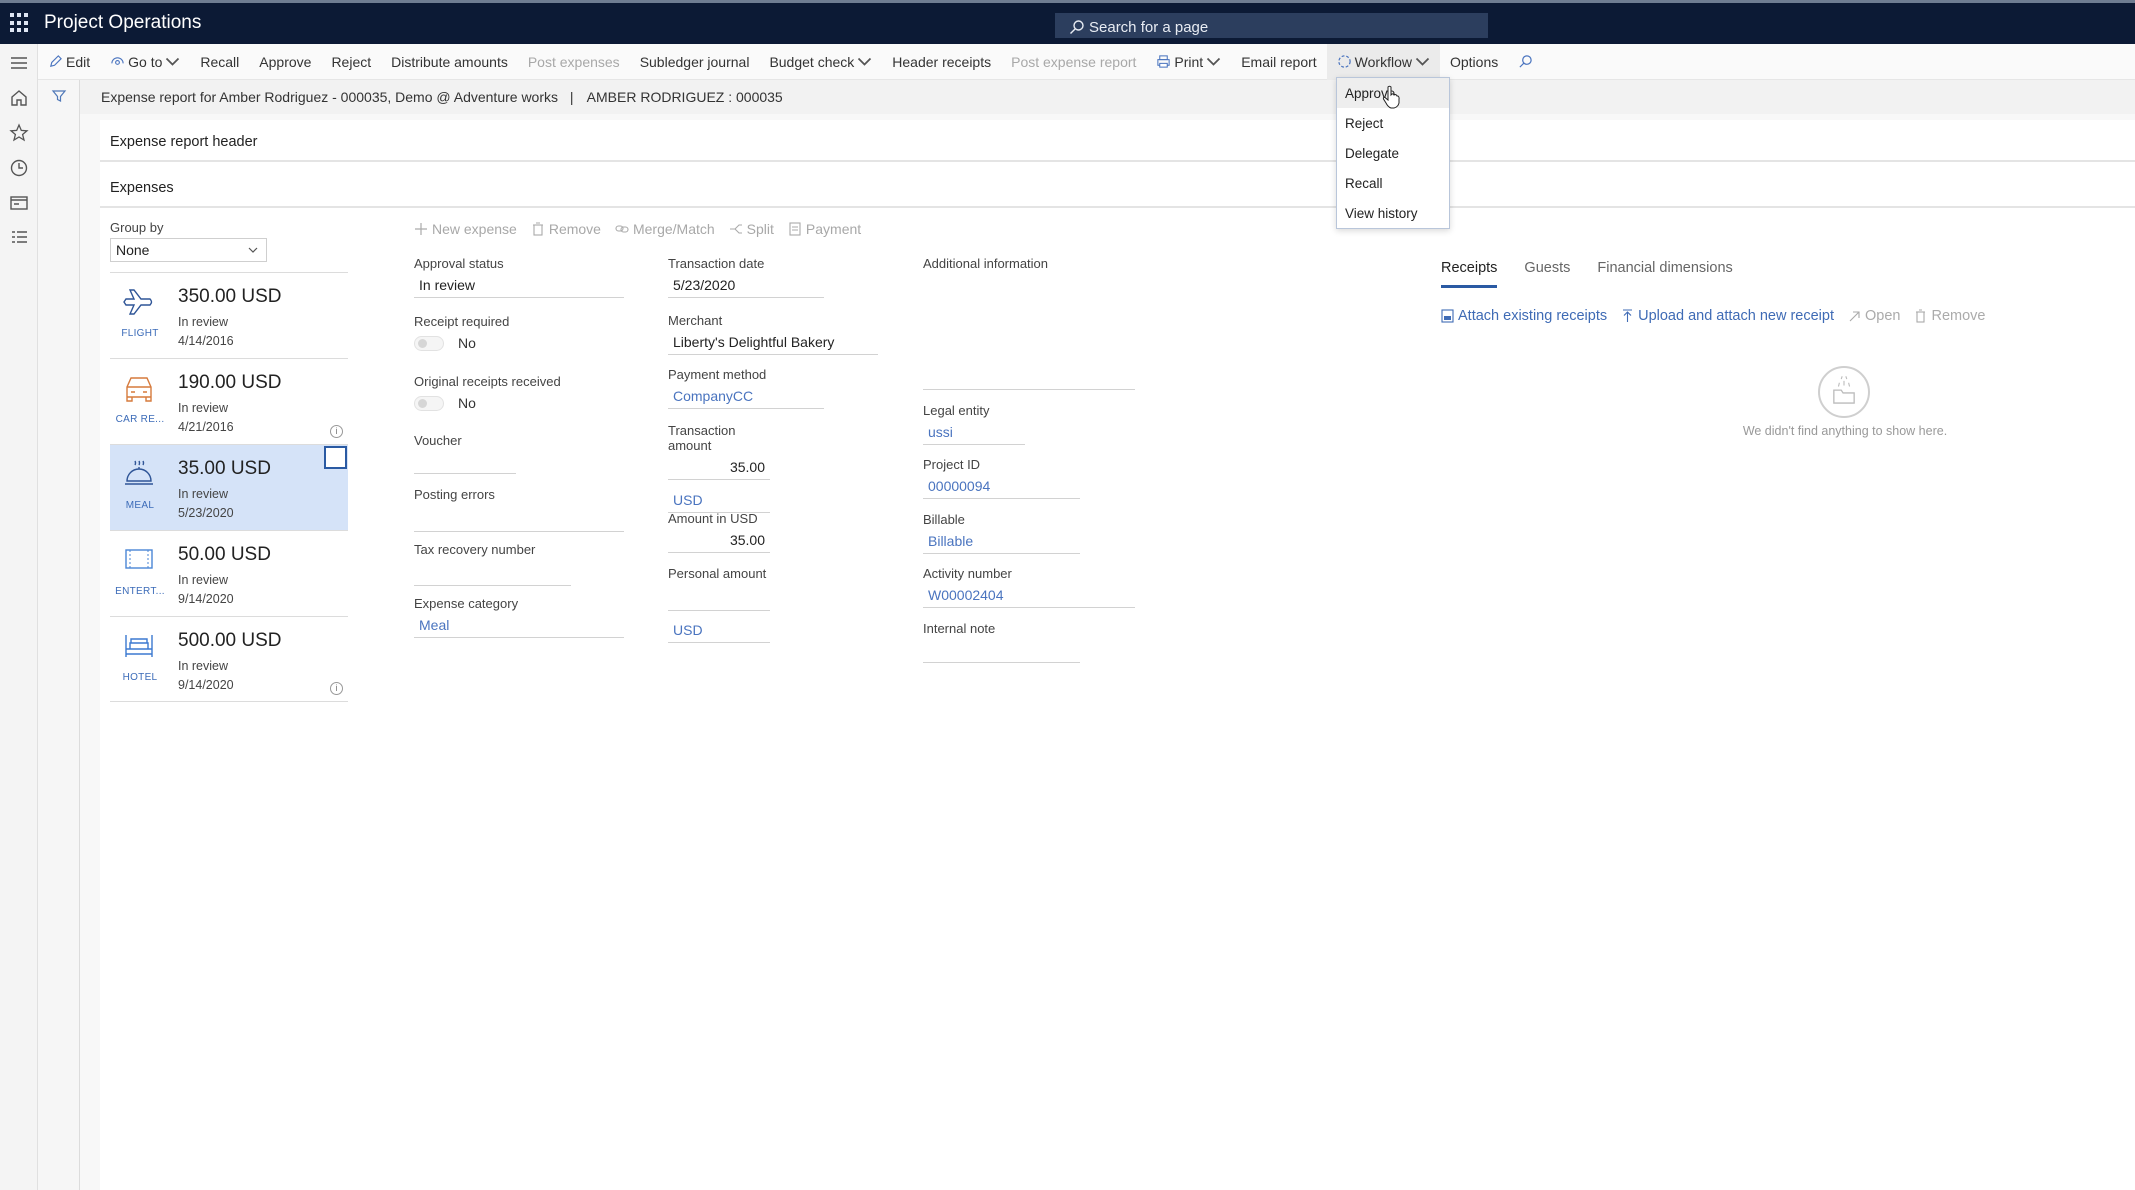  I want to click on payment-method-field: Payment method CompanyCC, so click(746, 388).